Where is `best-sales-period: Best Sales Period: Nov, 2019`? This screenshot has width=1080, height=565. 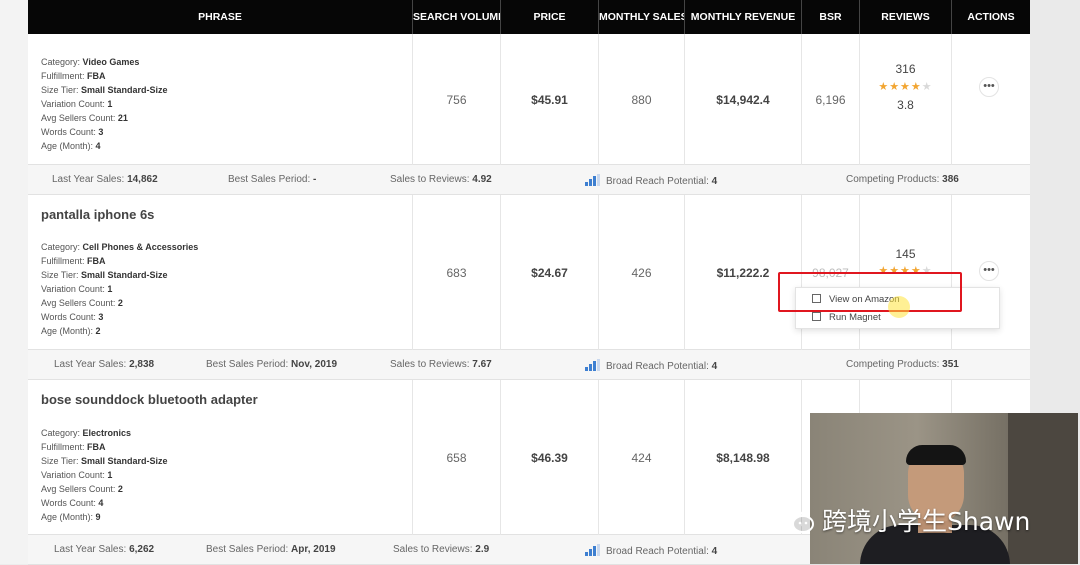 best-sales-period: Best Sales Period: Nov, 2019 is located at coordinates (271, 364).